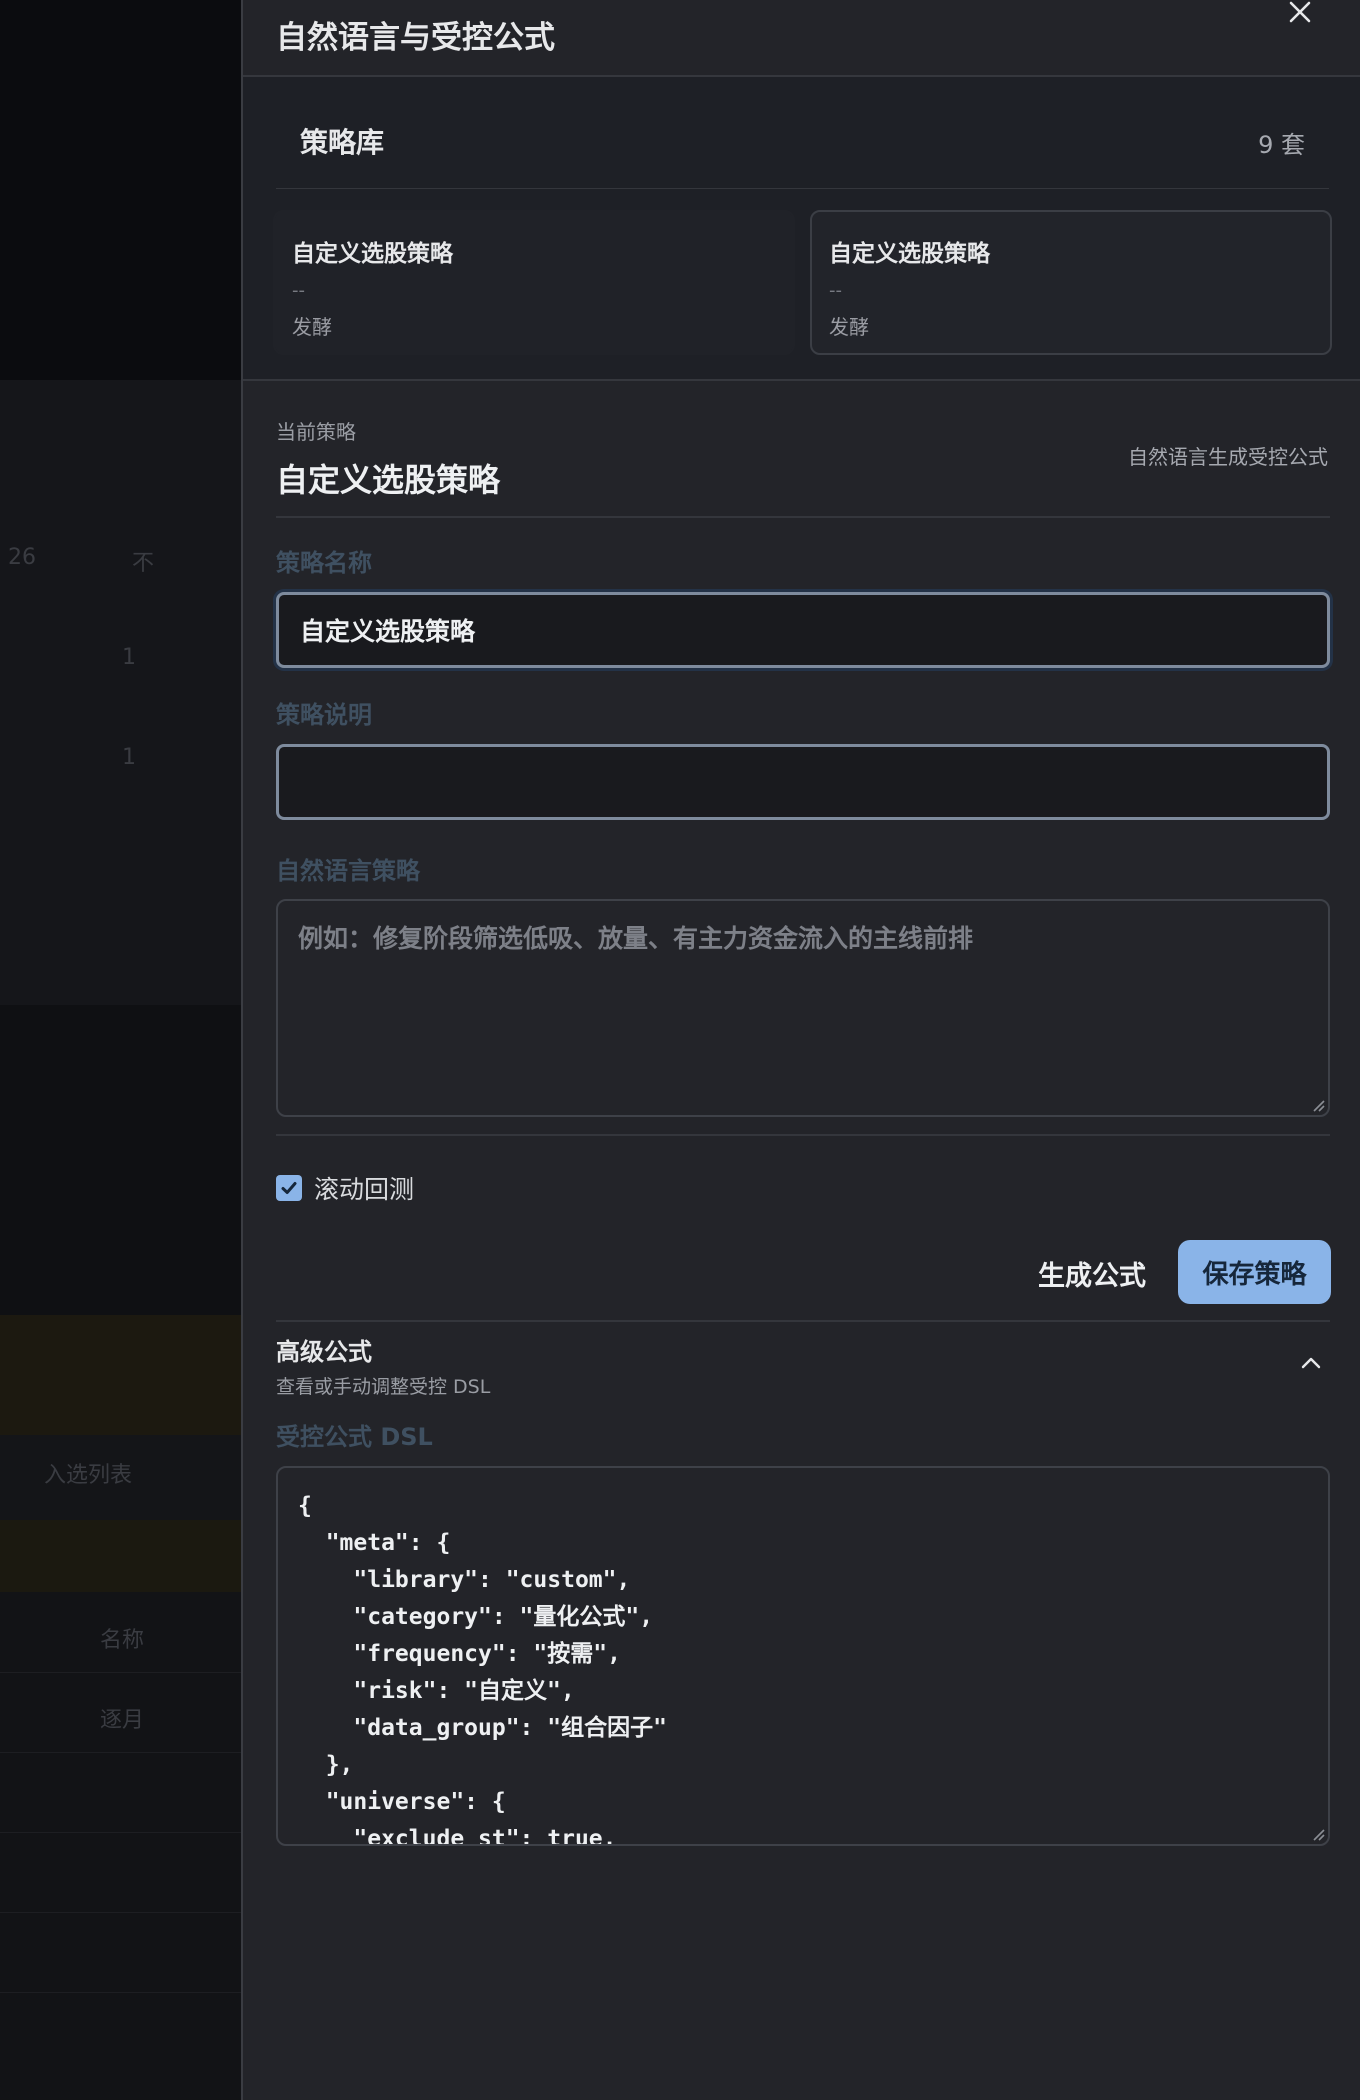 Image resolution: width=1360 pixels, height=2100 pixels. Describe the element at coordinates (120, 692) in the screenshot. I see `background-filter-area: 26 不 1 1` at that location.